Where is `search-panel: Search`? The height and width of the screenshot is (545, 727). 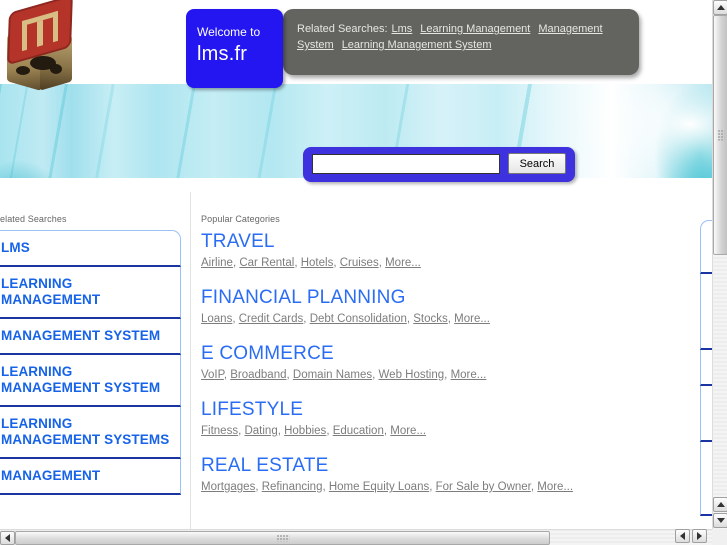 search-panel: Search is located at coordinates (439, 164).